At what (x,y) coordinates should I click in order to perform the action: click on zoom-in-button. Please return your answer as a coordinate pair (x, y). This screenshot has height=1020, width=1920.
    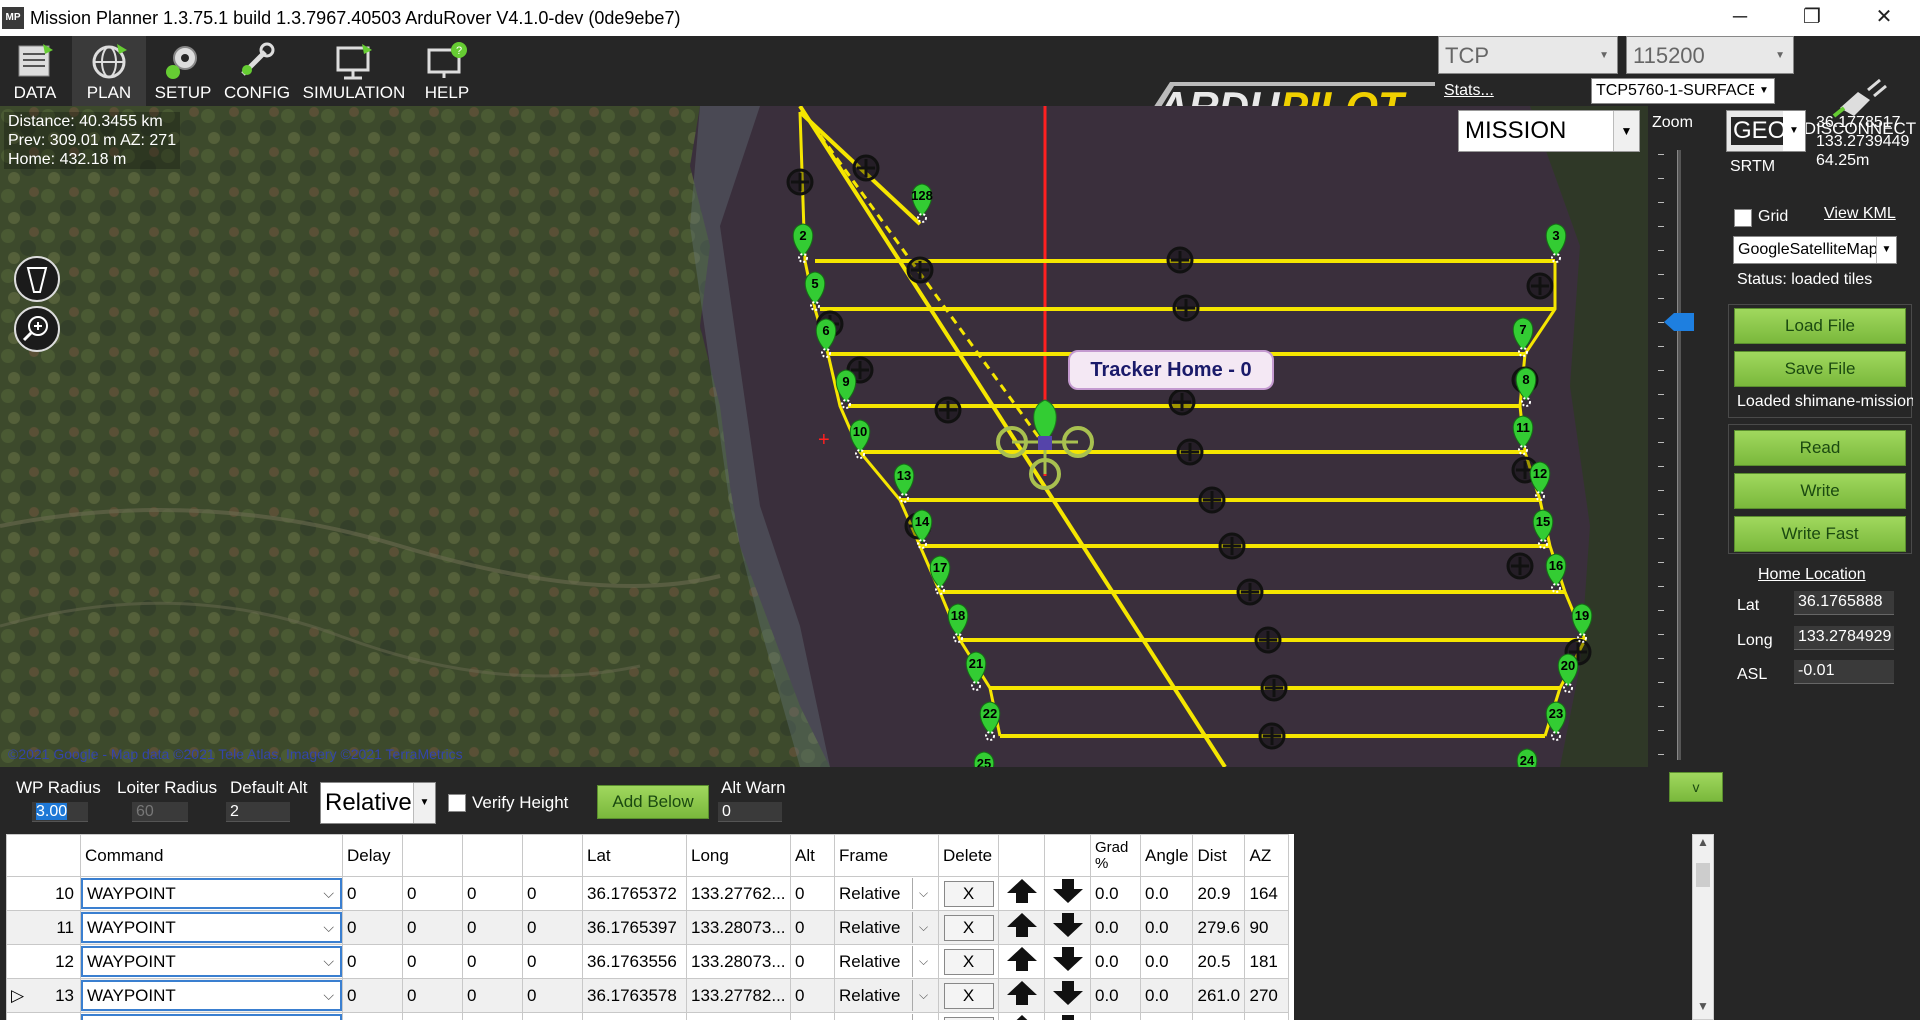
    Looking at the image, I should click on (37, 329).